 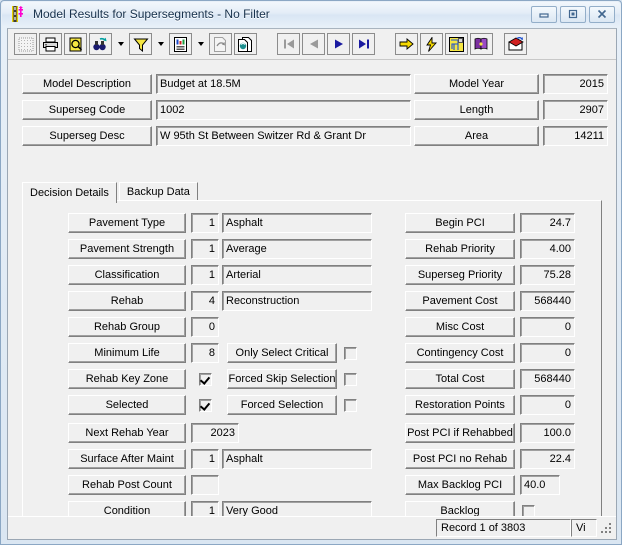 What do you see at coordinates (406, 44) in the screenshot?
I see `goto-button` at bounding box center [406, 44].